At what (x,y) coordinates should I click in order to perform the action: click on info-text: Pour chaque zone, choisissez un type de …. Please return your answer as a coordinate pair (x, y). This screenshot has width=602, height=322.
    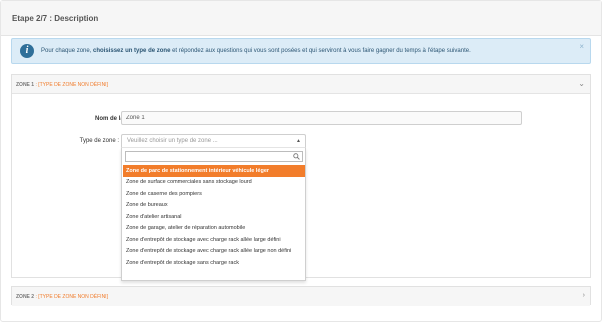
    Looking at the image, I should click on (256, 51).